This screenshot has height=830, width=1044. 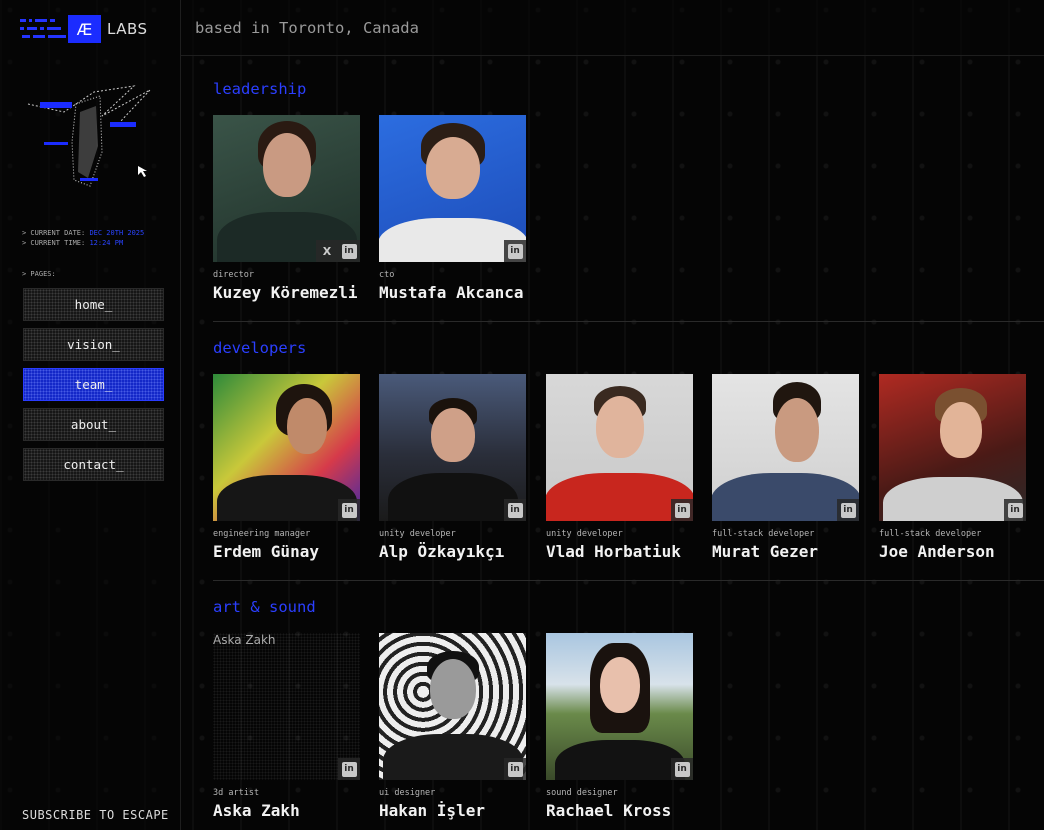 What do you see at coordinates (260, 89) in the screenshot?
I see `section-title-leadership: leadership` at bounding box center [260, 89].